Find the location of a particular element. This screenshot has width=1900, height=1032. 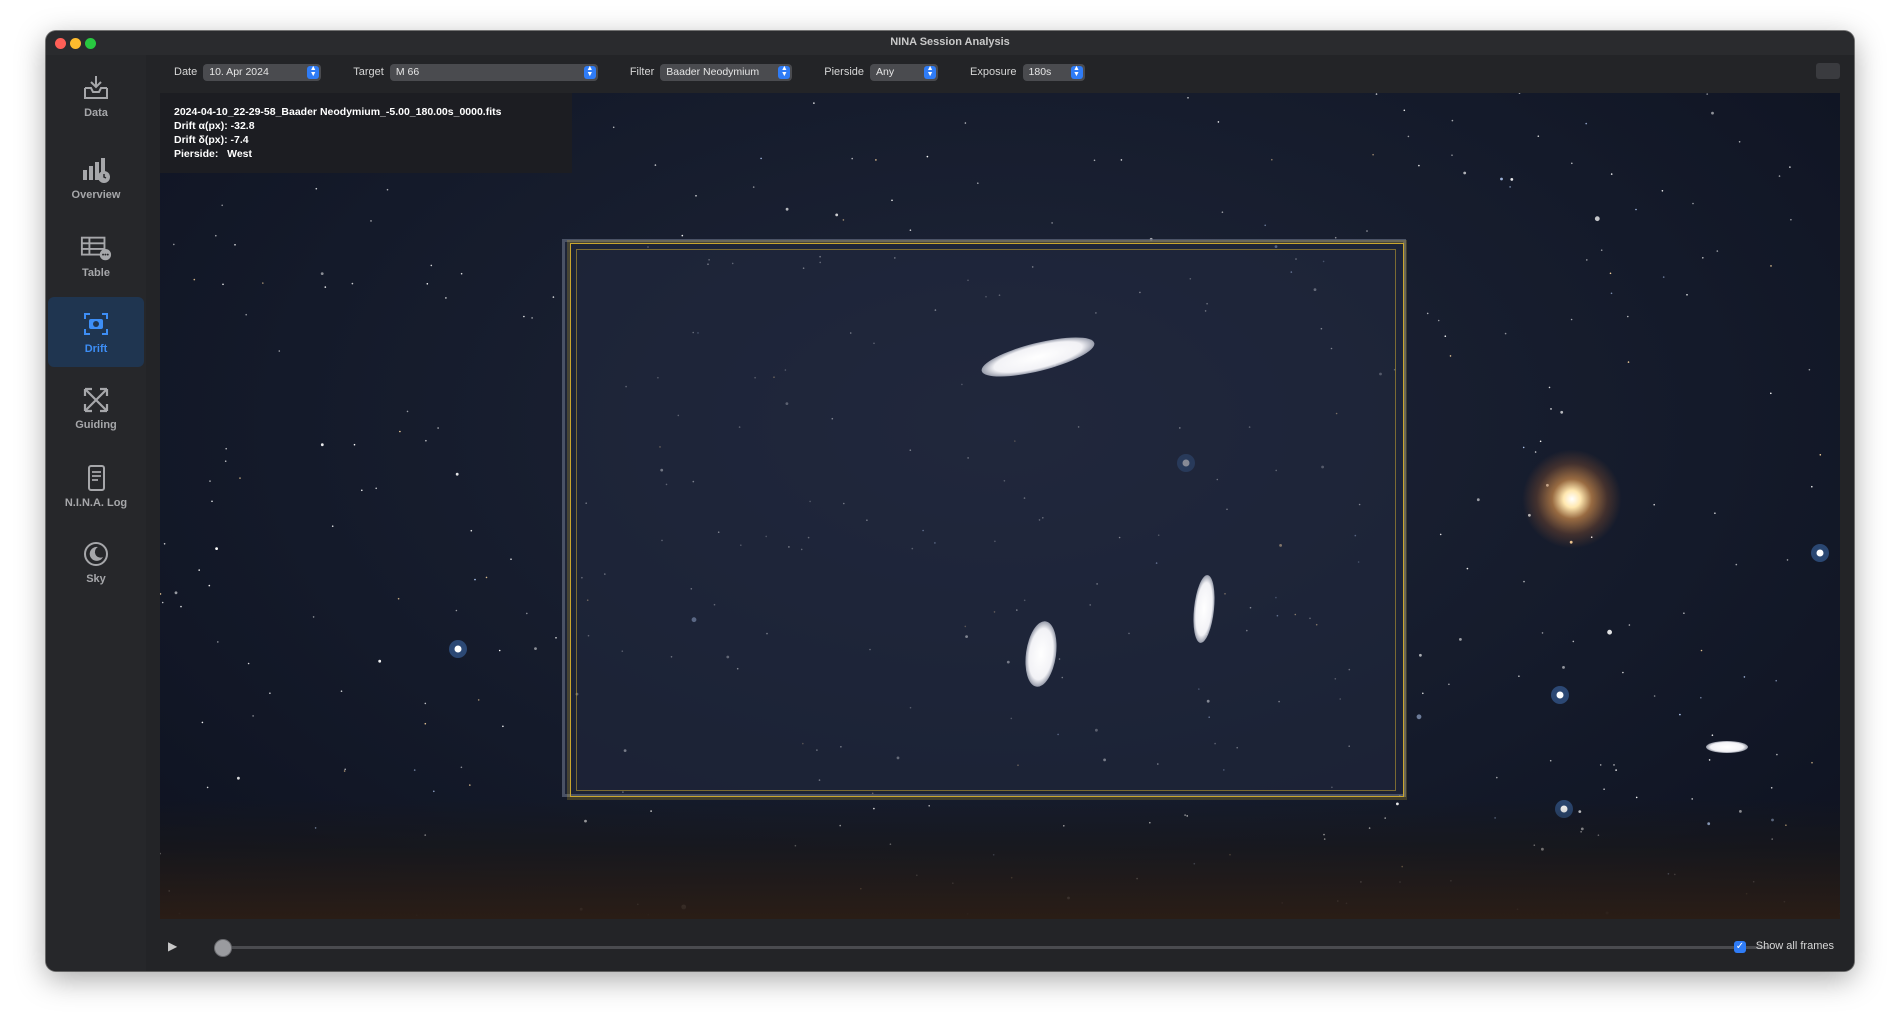

sidebar-item-label: Sky is located at coordinates (96, 579).